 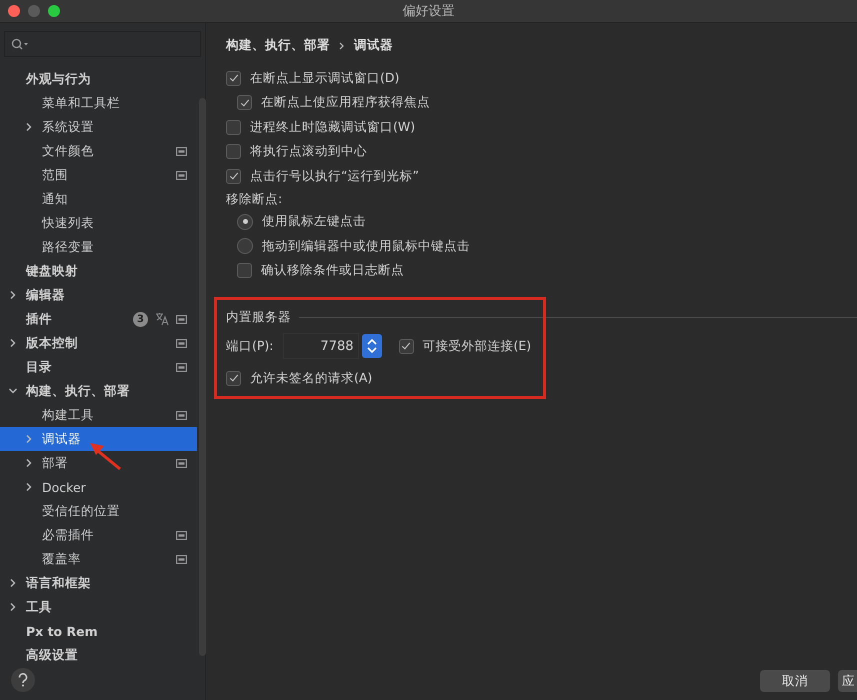 I want to click on field-label: 端口(P):, so click(x=250, y=346).